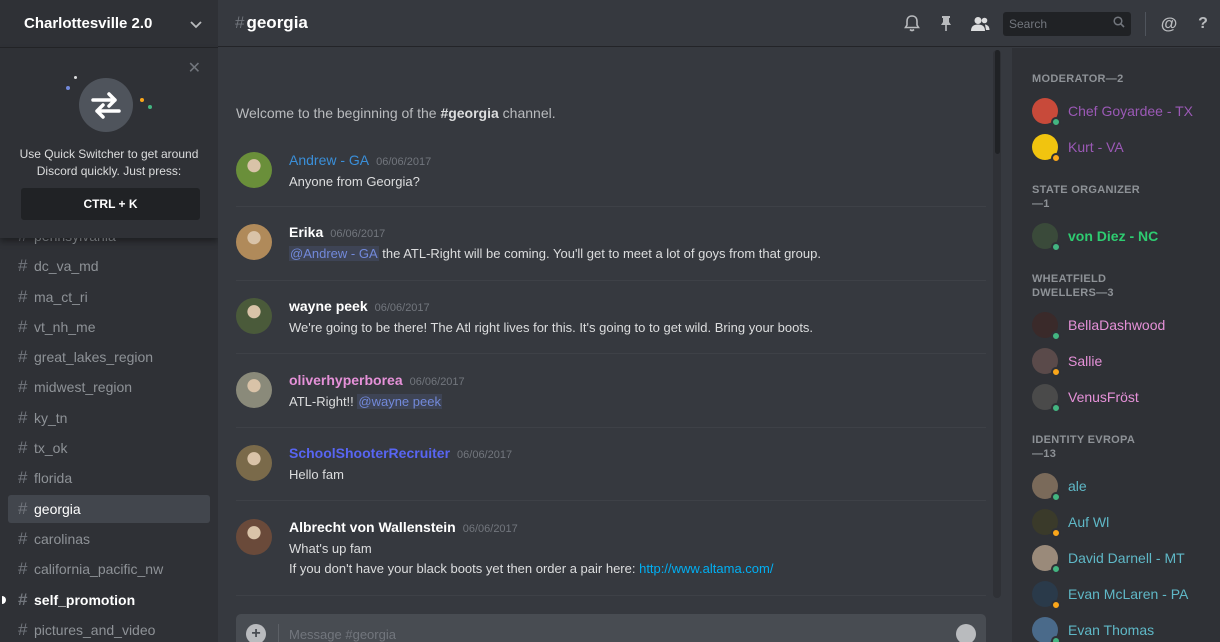 The width and height of the screenshot is (1220, 642). What do you see at coordinates (334, 253) in the screenshot?
I see `user-mention: @Andrew - GA` at bounding box center [334, 253].